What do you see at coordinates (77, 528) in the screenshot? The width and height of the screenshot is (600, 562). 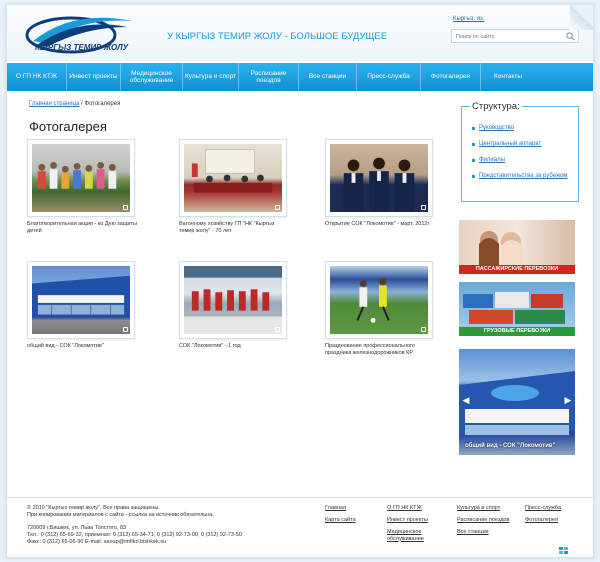 I see `footer-address: 720009 г.Бишкек, ул. Льва Толстого, 83` at bounding box center [77, 528].